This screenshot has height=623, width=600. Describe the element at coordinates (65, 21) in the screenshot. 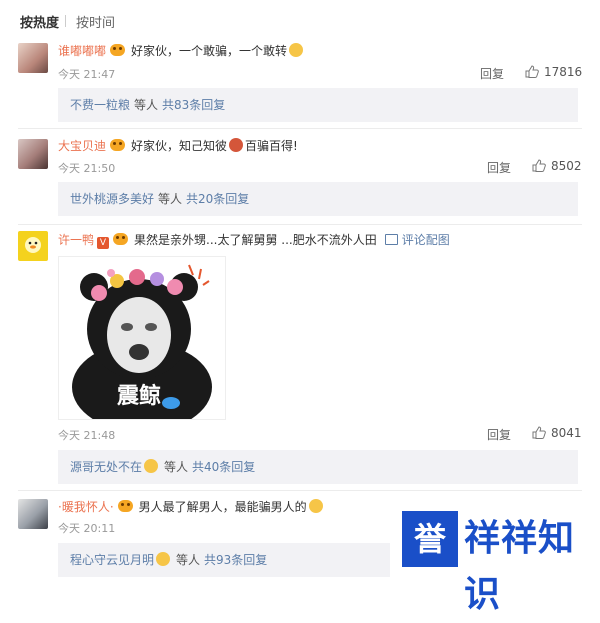

I see `sort-divider` at that location.